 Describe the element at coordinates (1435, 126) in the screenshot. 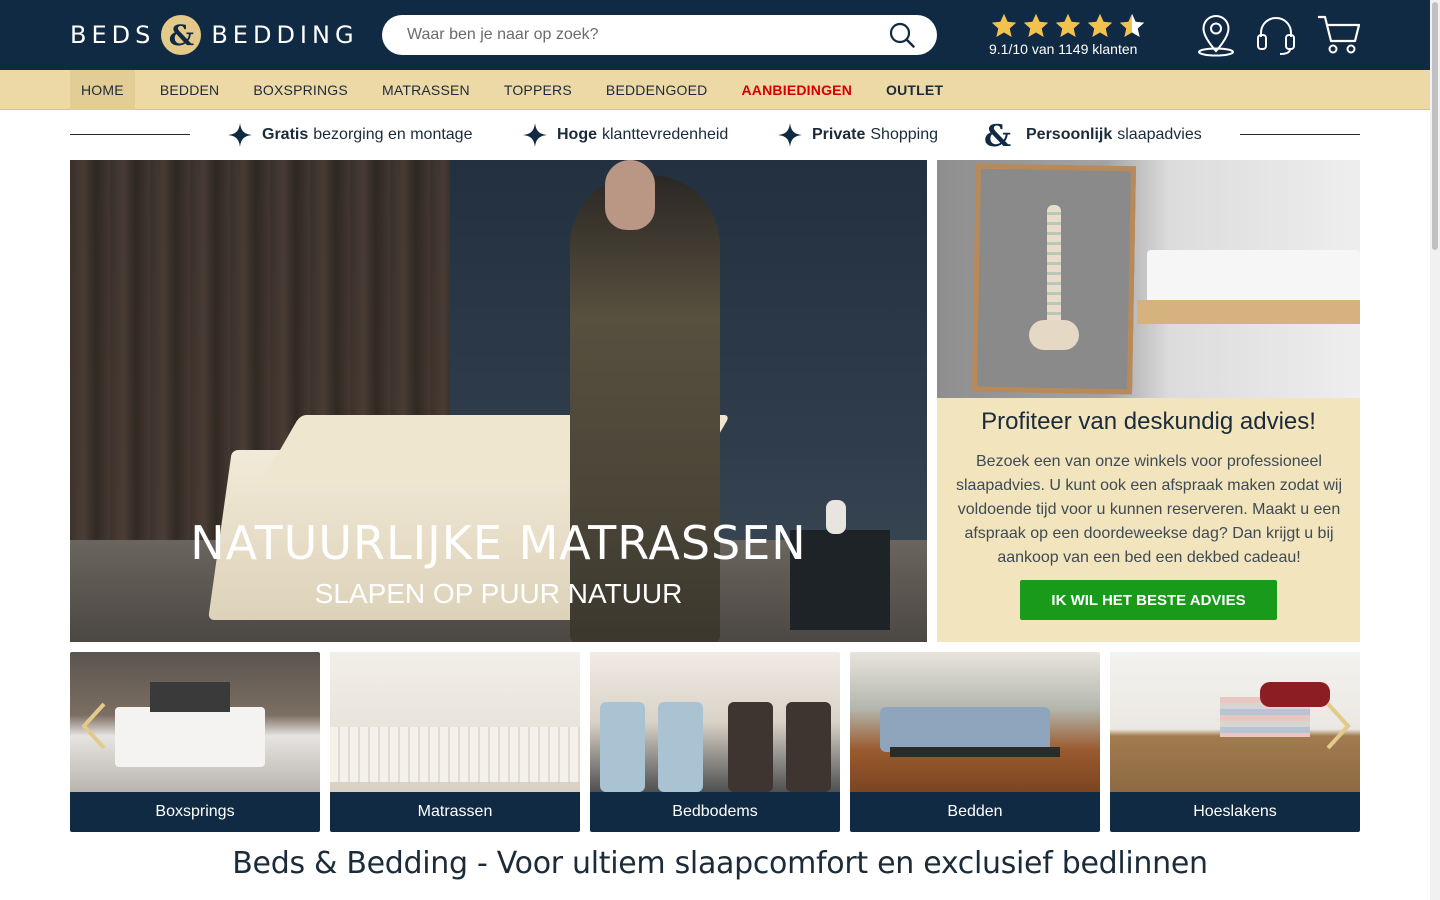

I see `scrollbar-thumb` at that location.